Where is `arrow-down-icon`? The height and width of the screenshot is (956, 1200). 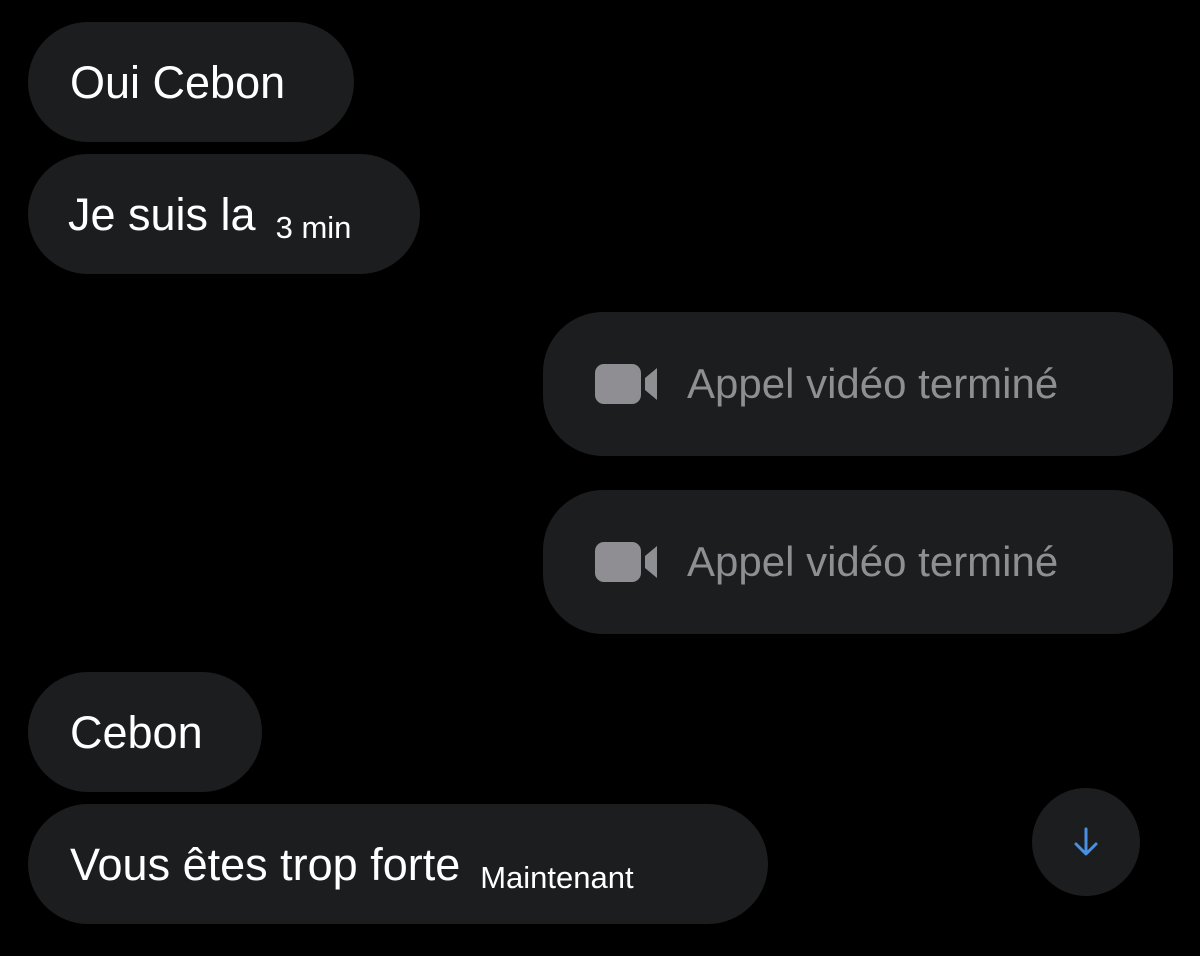 arrow-down-icon is located at coordinates (1086, 841).